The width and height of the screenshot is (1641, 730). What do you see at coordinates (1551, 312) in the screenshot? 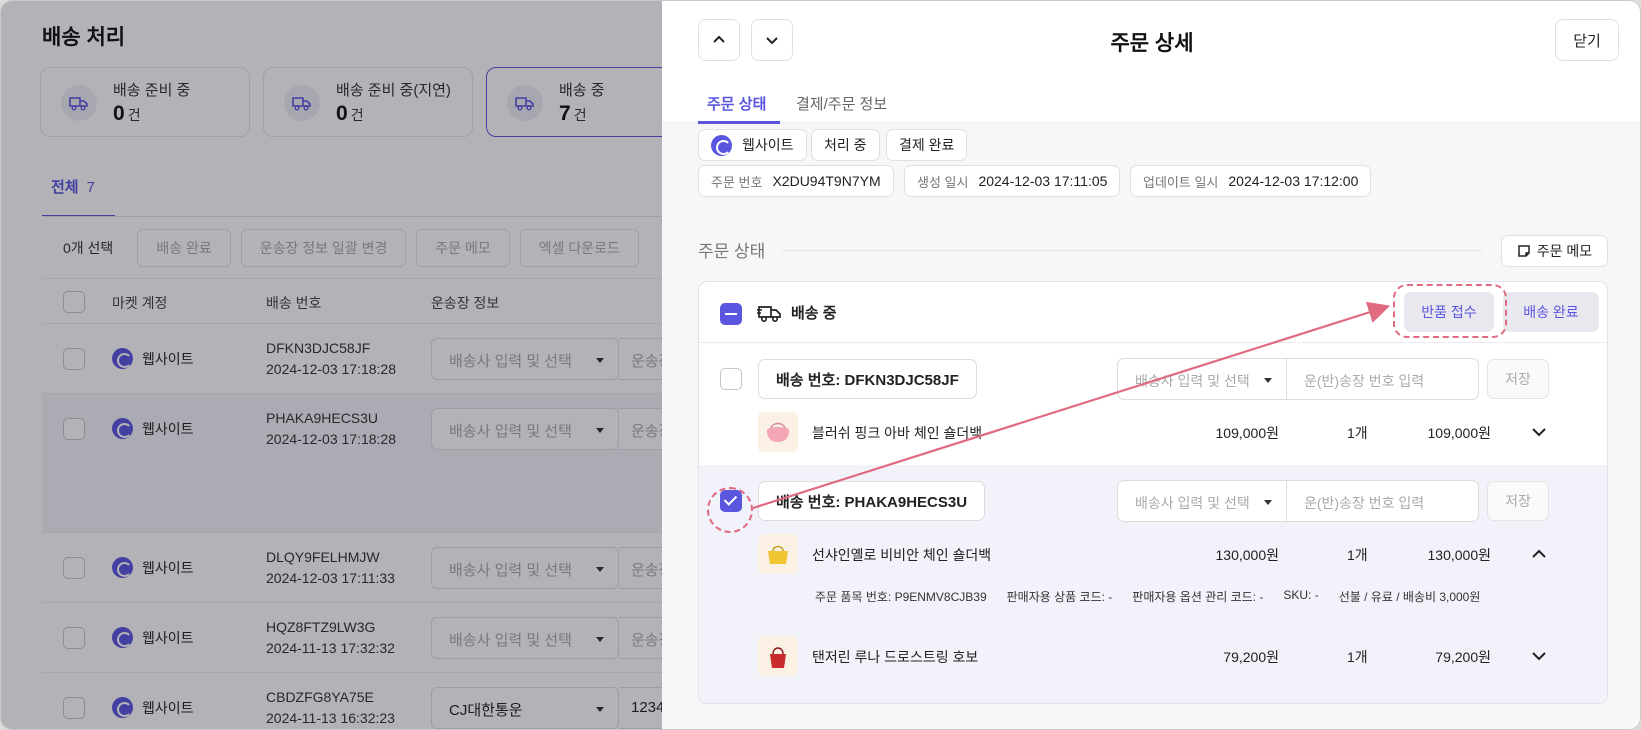
I see `delivery-complete-button: 배송 완료` at bounding box center [1551, 312].